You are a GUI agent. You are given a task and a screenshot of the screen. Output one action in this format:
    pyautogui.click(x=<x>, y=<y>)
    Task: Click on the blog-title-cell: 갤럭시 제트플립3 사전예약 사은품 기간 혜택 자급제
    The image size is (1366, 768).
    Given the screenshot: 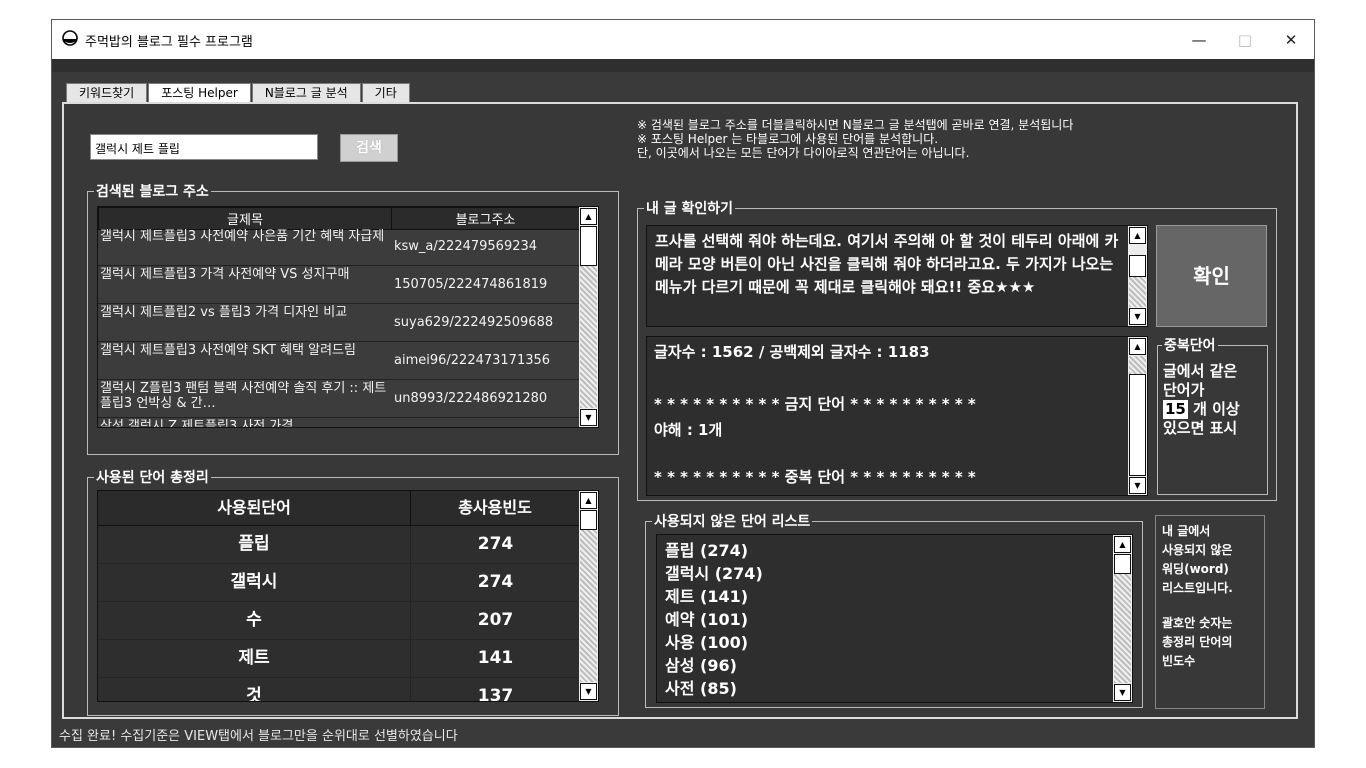 What is the action you would take?
    pyautogui.click(x=242, y=236)
    